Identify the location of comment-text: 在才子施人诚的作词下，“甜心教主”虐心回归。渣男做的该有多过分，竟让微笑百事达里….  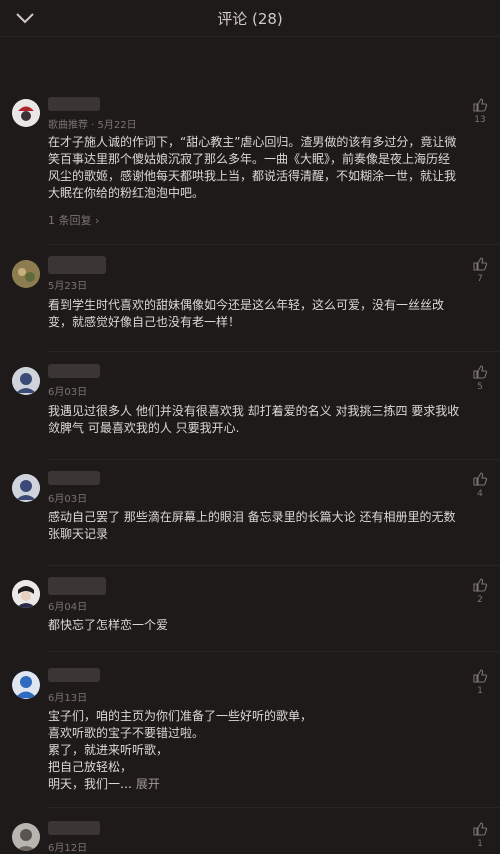
(252, 167).